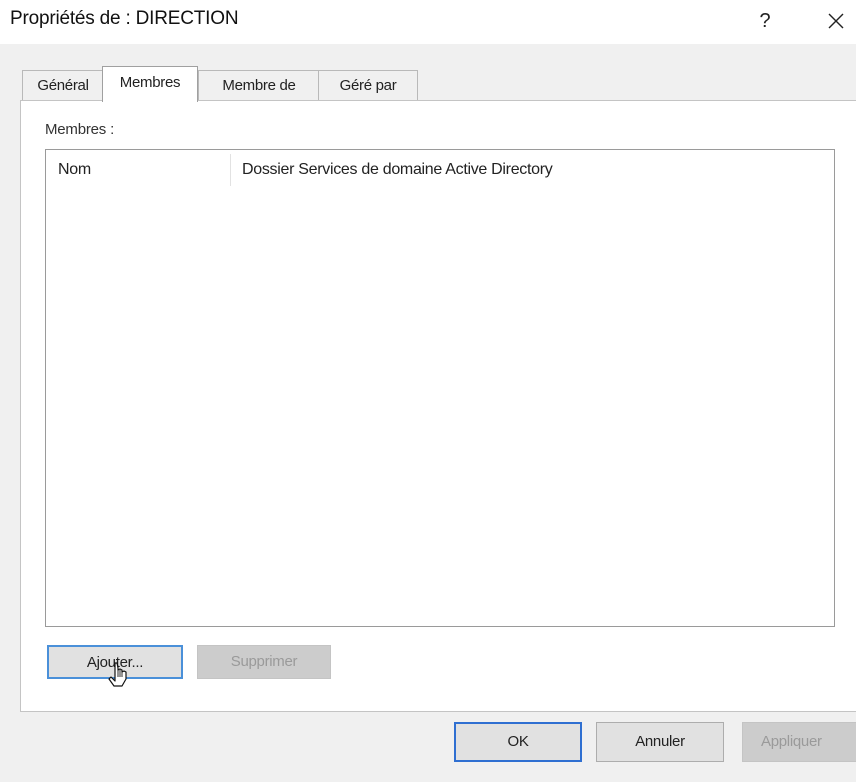  Describe the element at coordinates (368, 85) in the screenshot. I see `tab-gere-par: Géré par` at that location.